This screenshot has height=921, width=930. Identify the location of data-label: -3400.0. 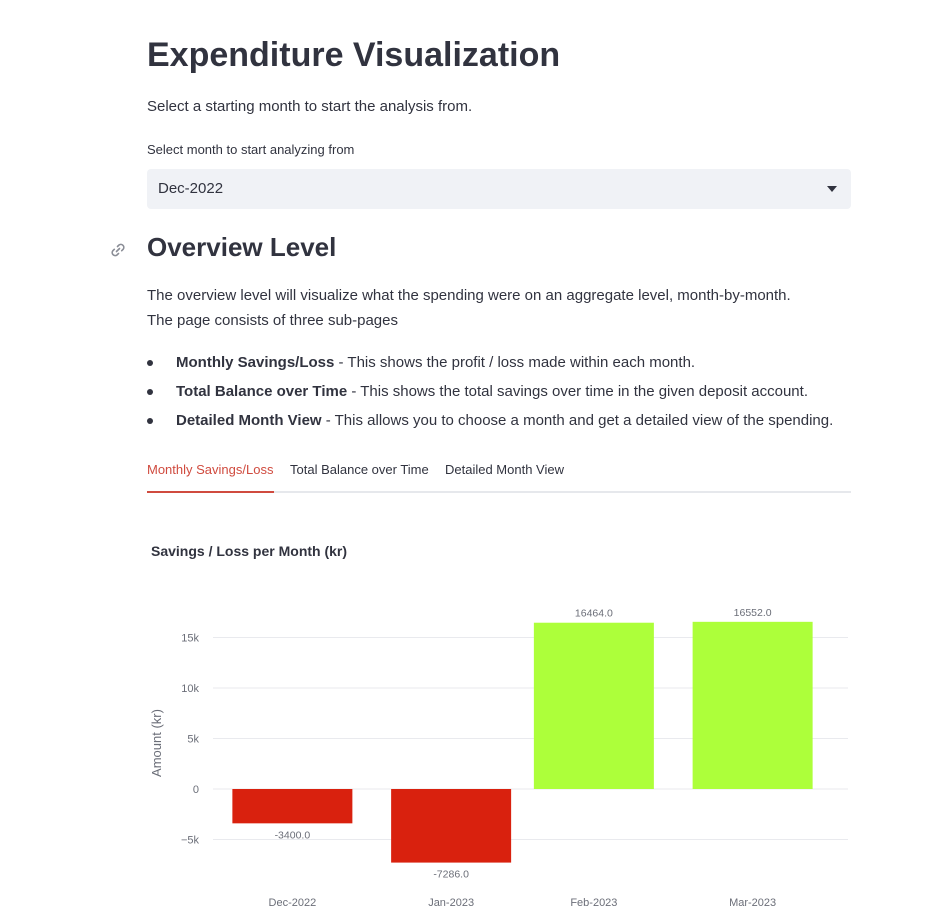
(293, 835).